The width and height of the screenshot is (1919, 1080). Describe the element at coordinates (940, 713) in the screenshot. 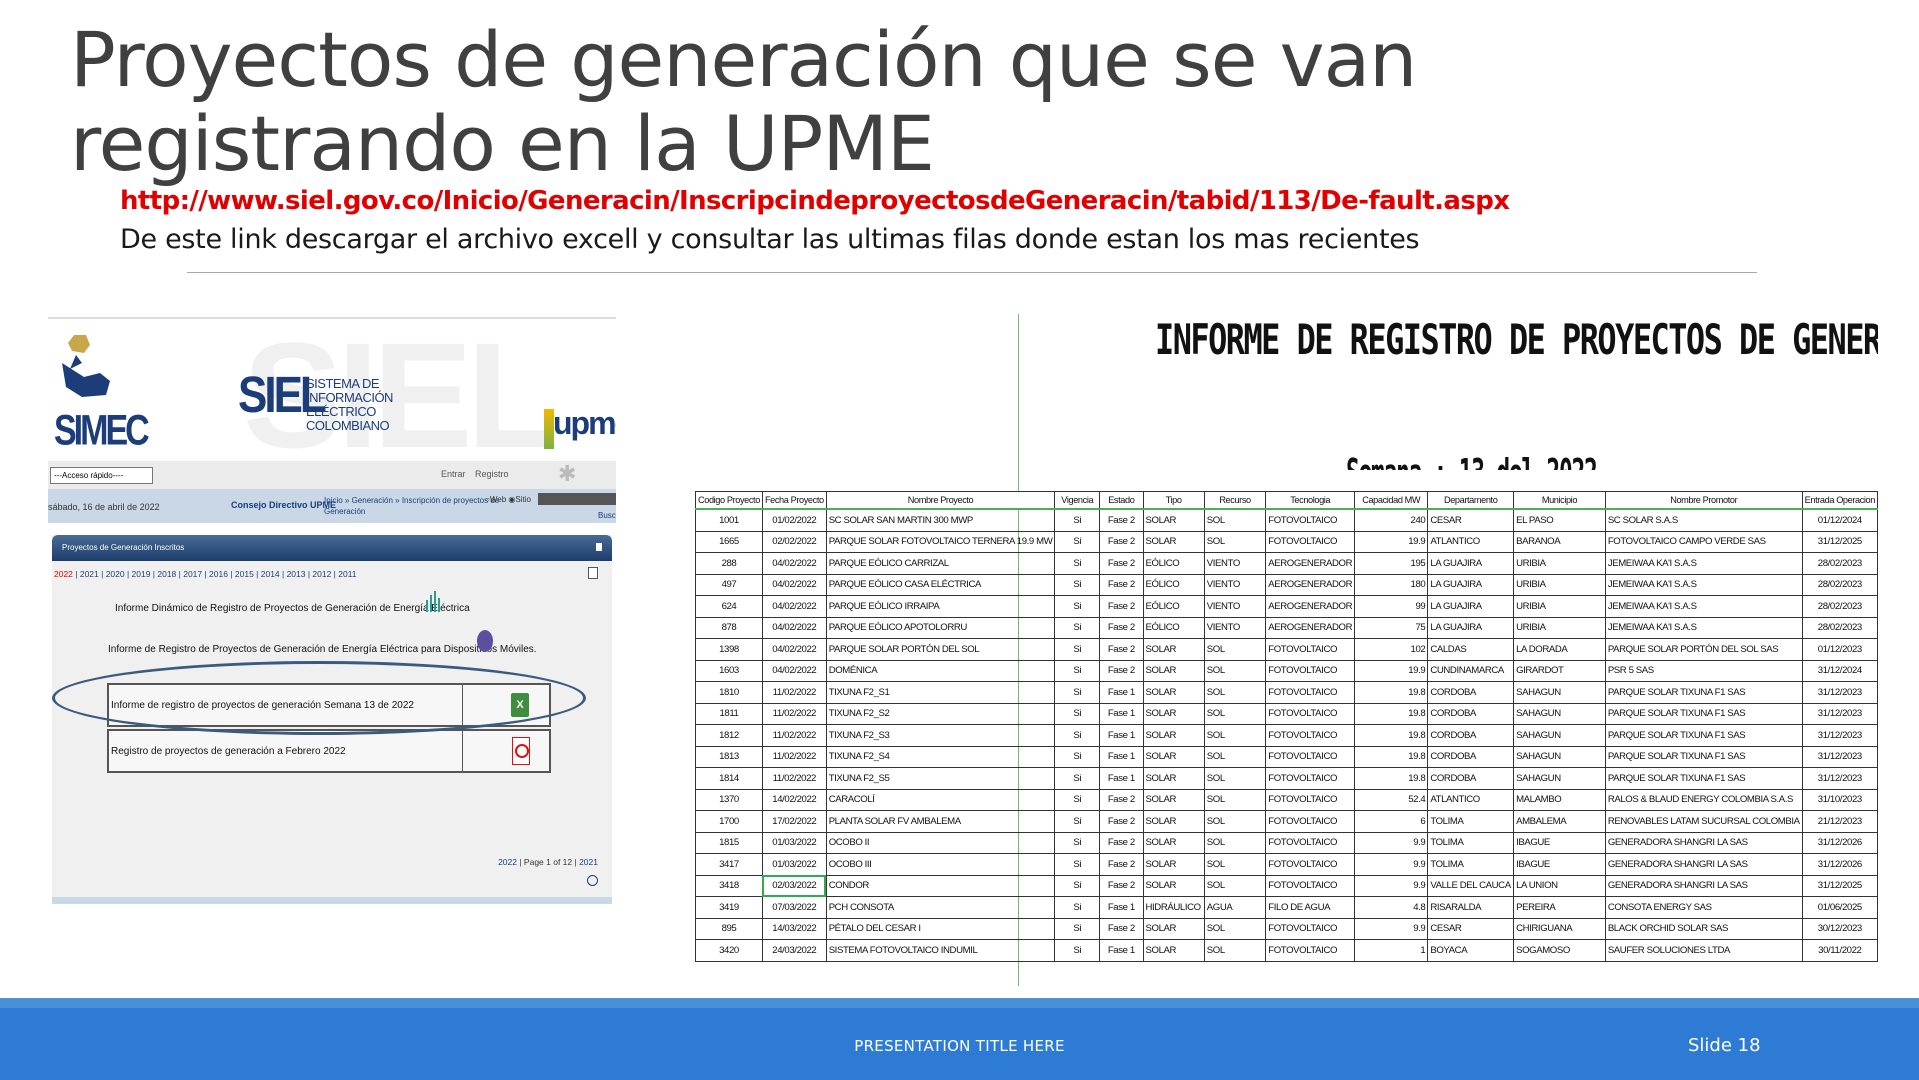

I see `table-cell: TIXUNA F2_S2` at that location.